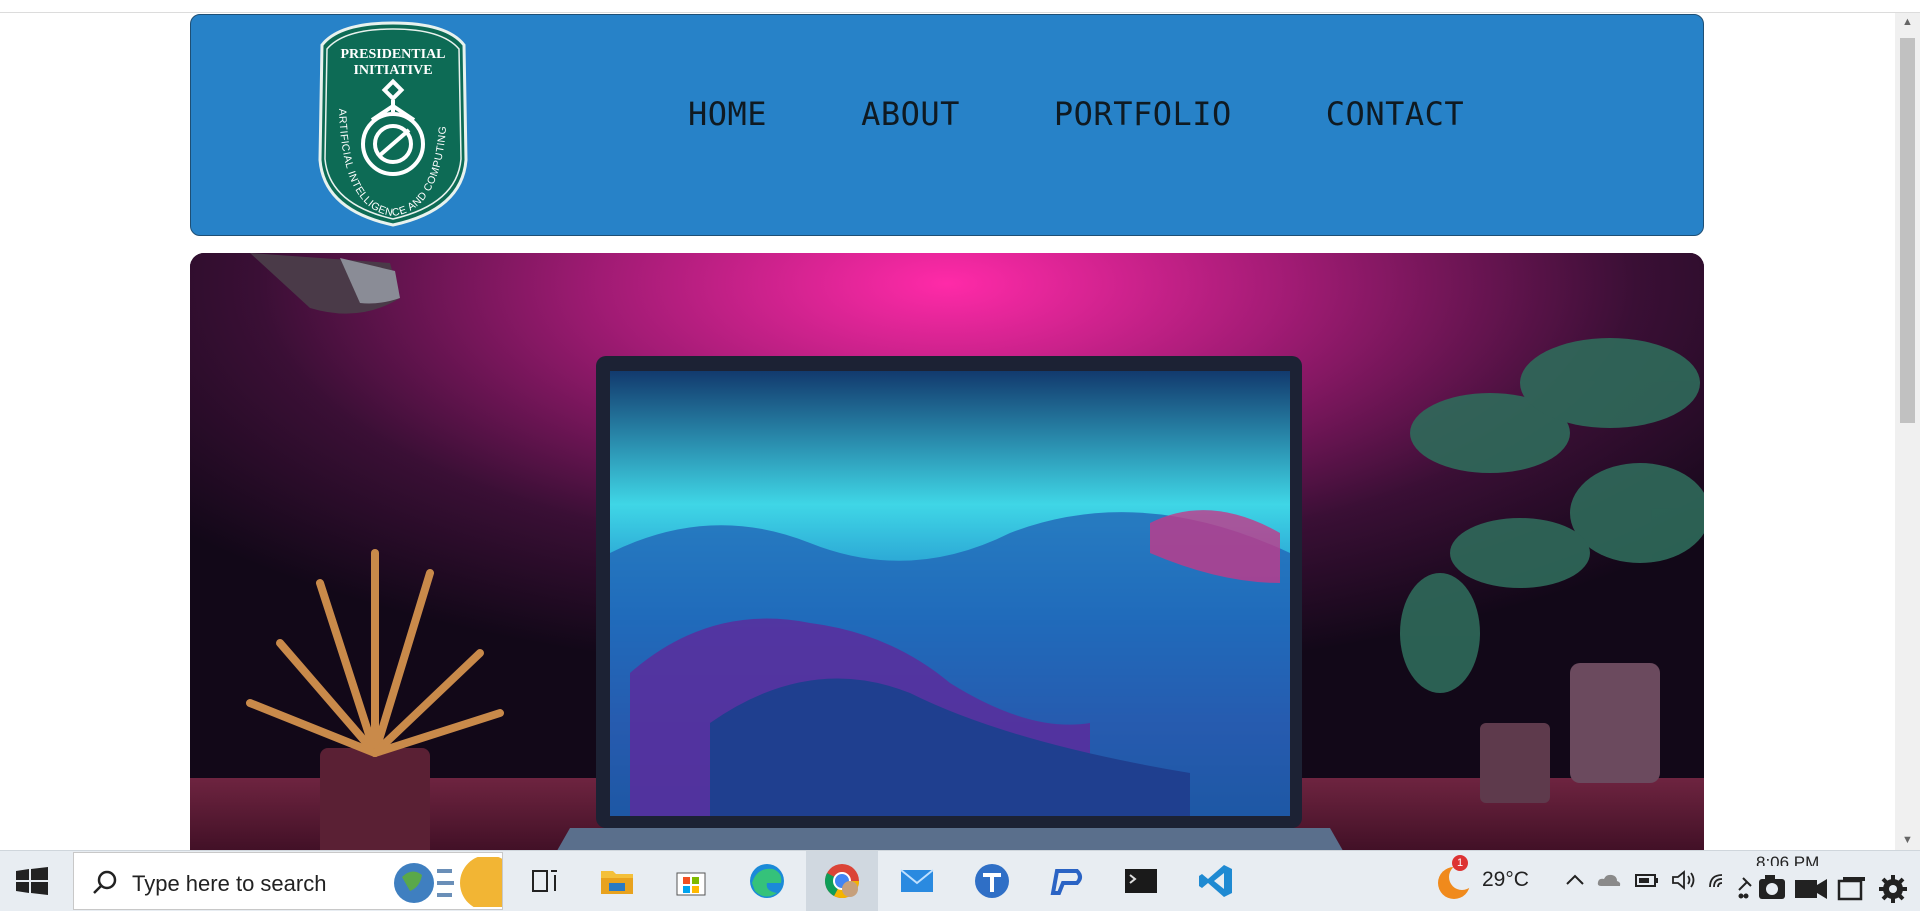 The image size is (1920, 911). Describe the element at coordinates (1719, 880) in the screenshot. I see `wifi-icon` at that location.